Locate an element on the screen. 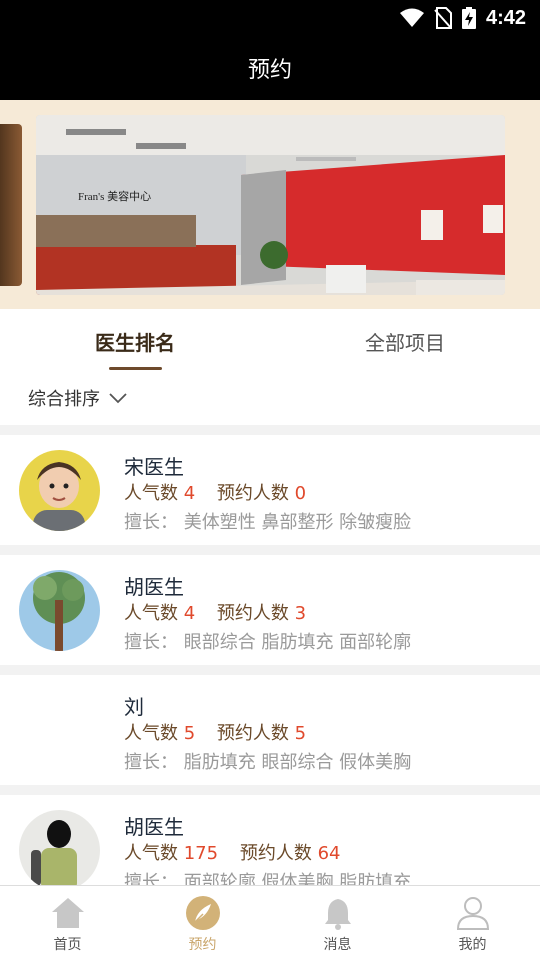 The image size is (540, 960). popularity-value: 5 is located at coordinates (189, 733).